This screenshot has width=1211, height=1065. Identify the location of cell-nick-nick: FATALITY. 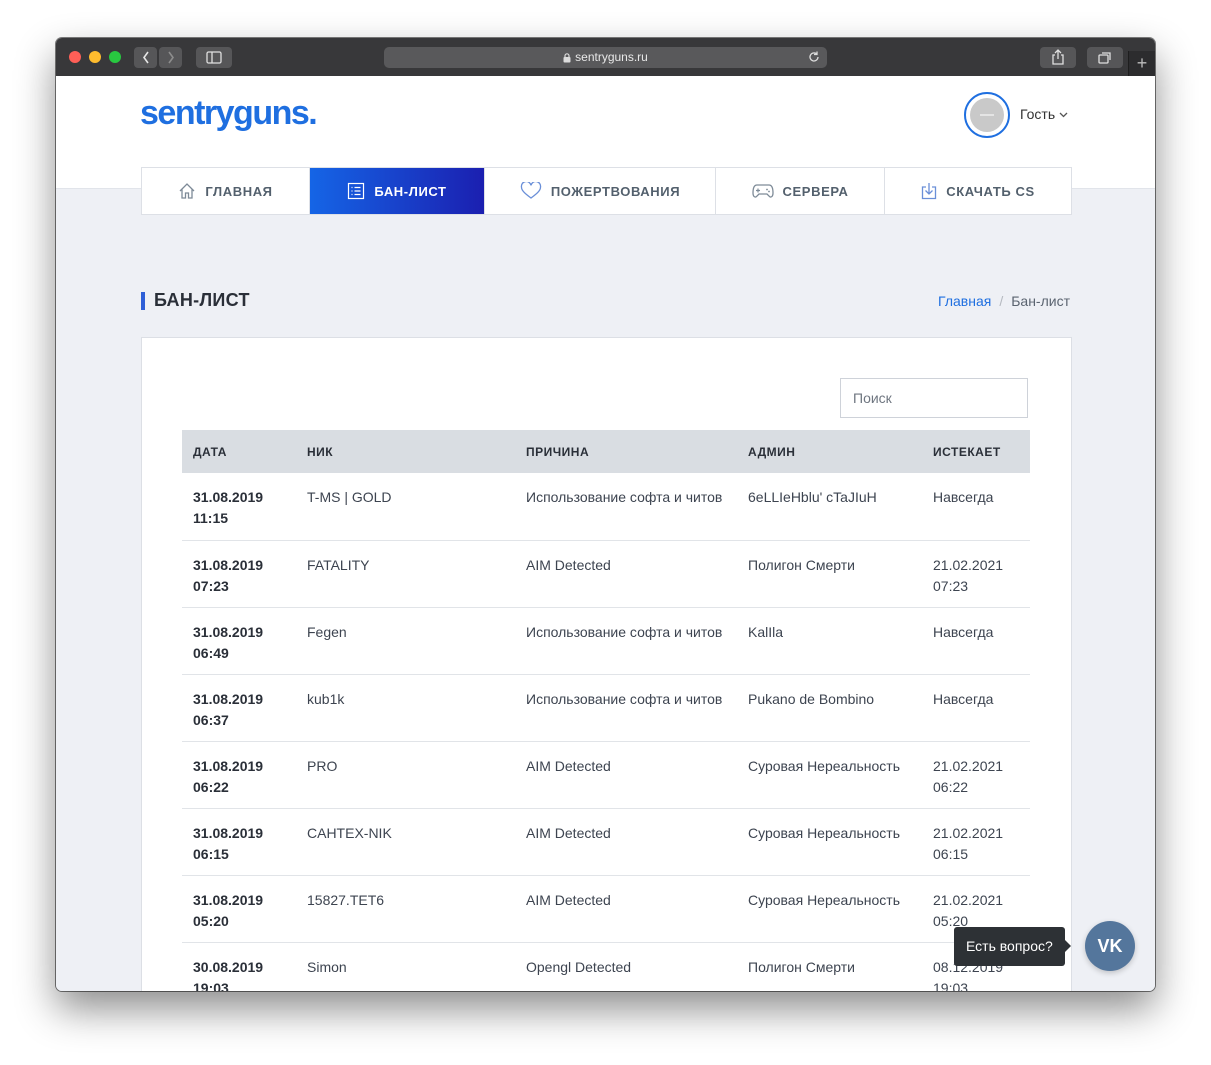
(338, 564).